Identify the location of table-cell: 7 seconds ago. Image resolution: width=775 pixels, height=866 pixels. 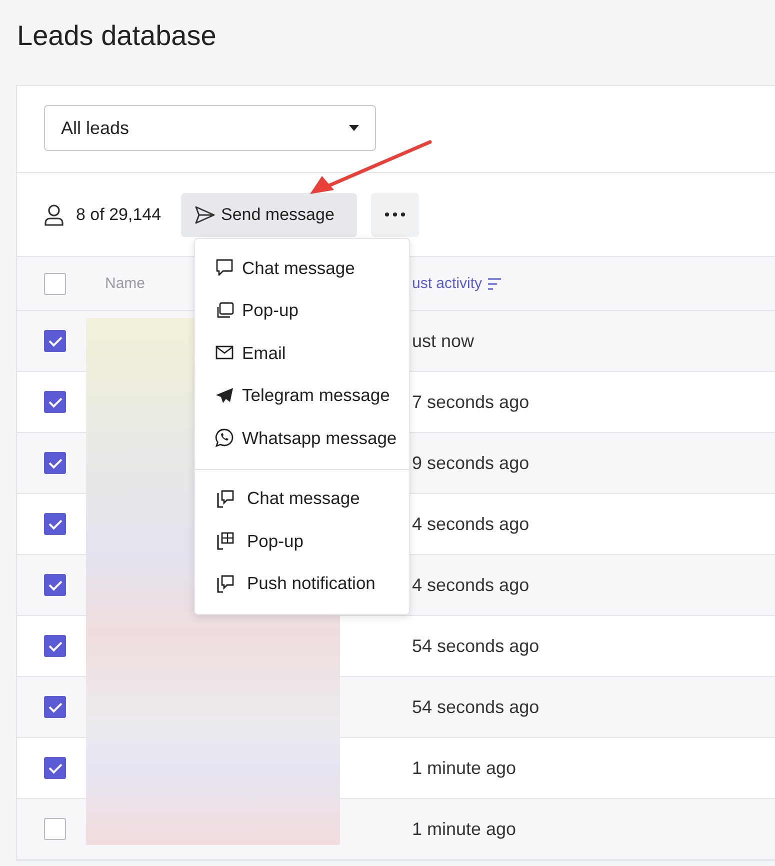
(471, 402).